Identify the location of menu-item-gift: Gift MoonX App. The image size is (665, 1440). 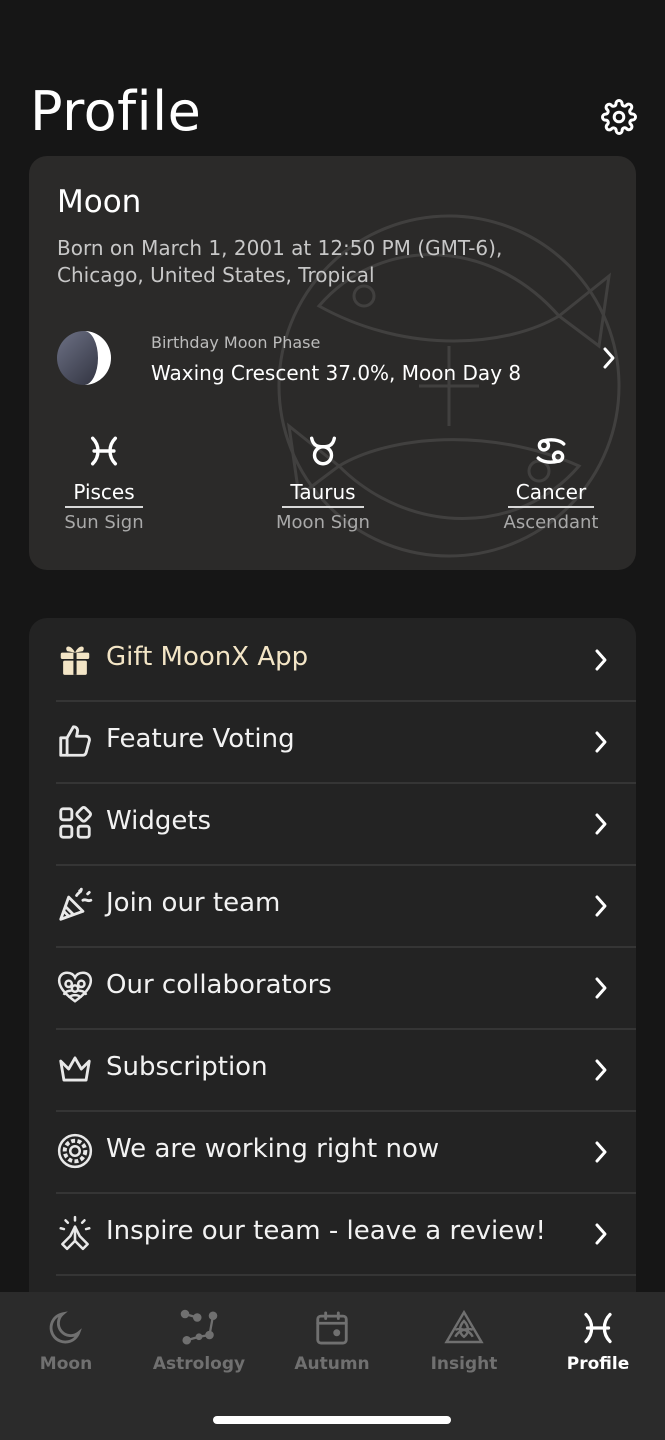
(346, 661).